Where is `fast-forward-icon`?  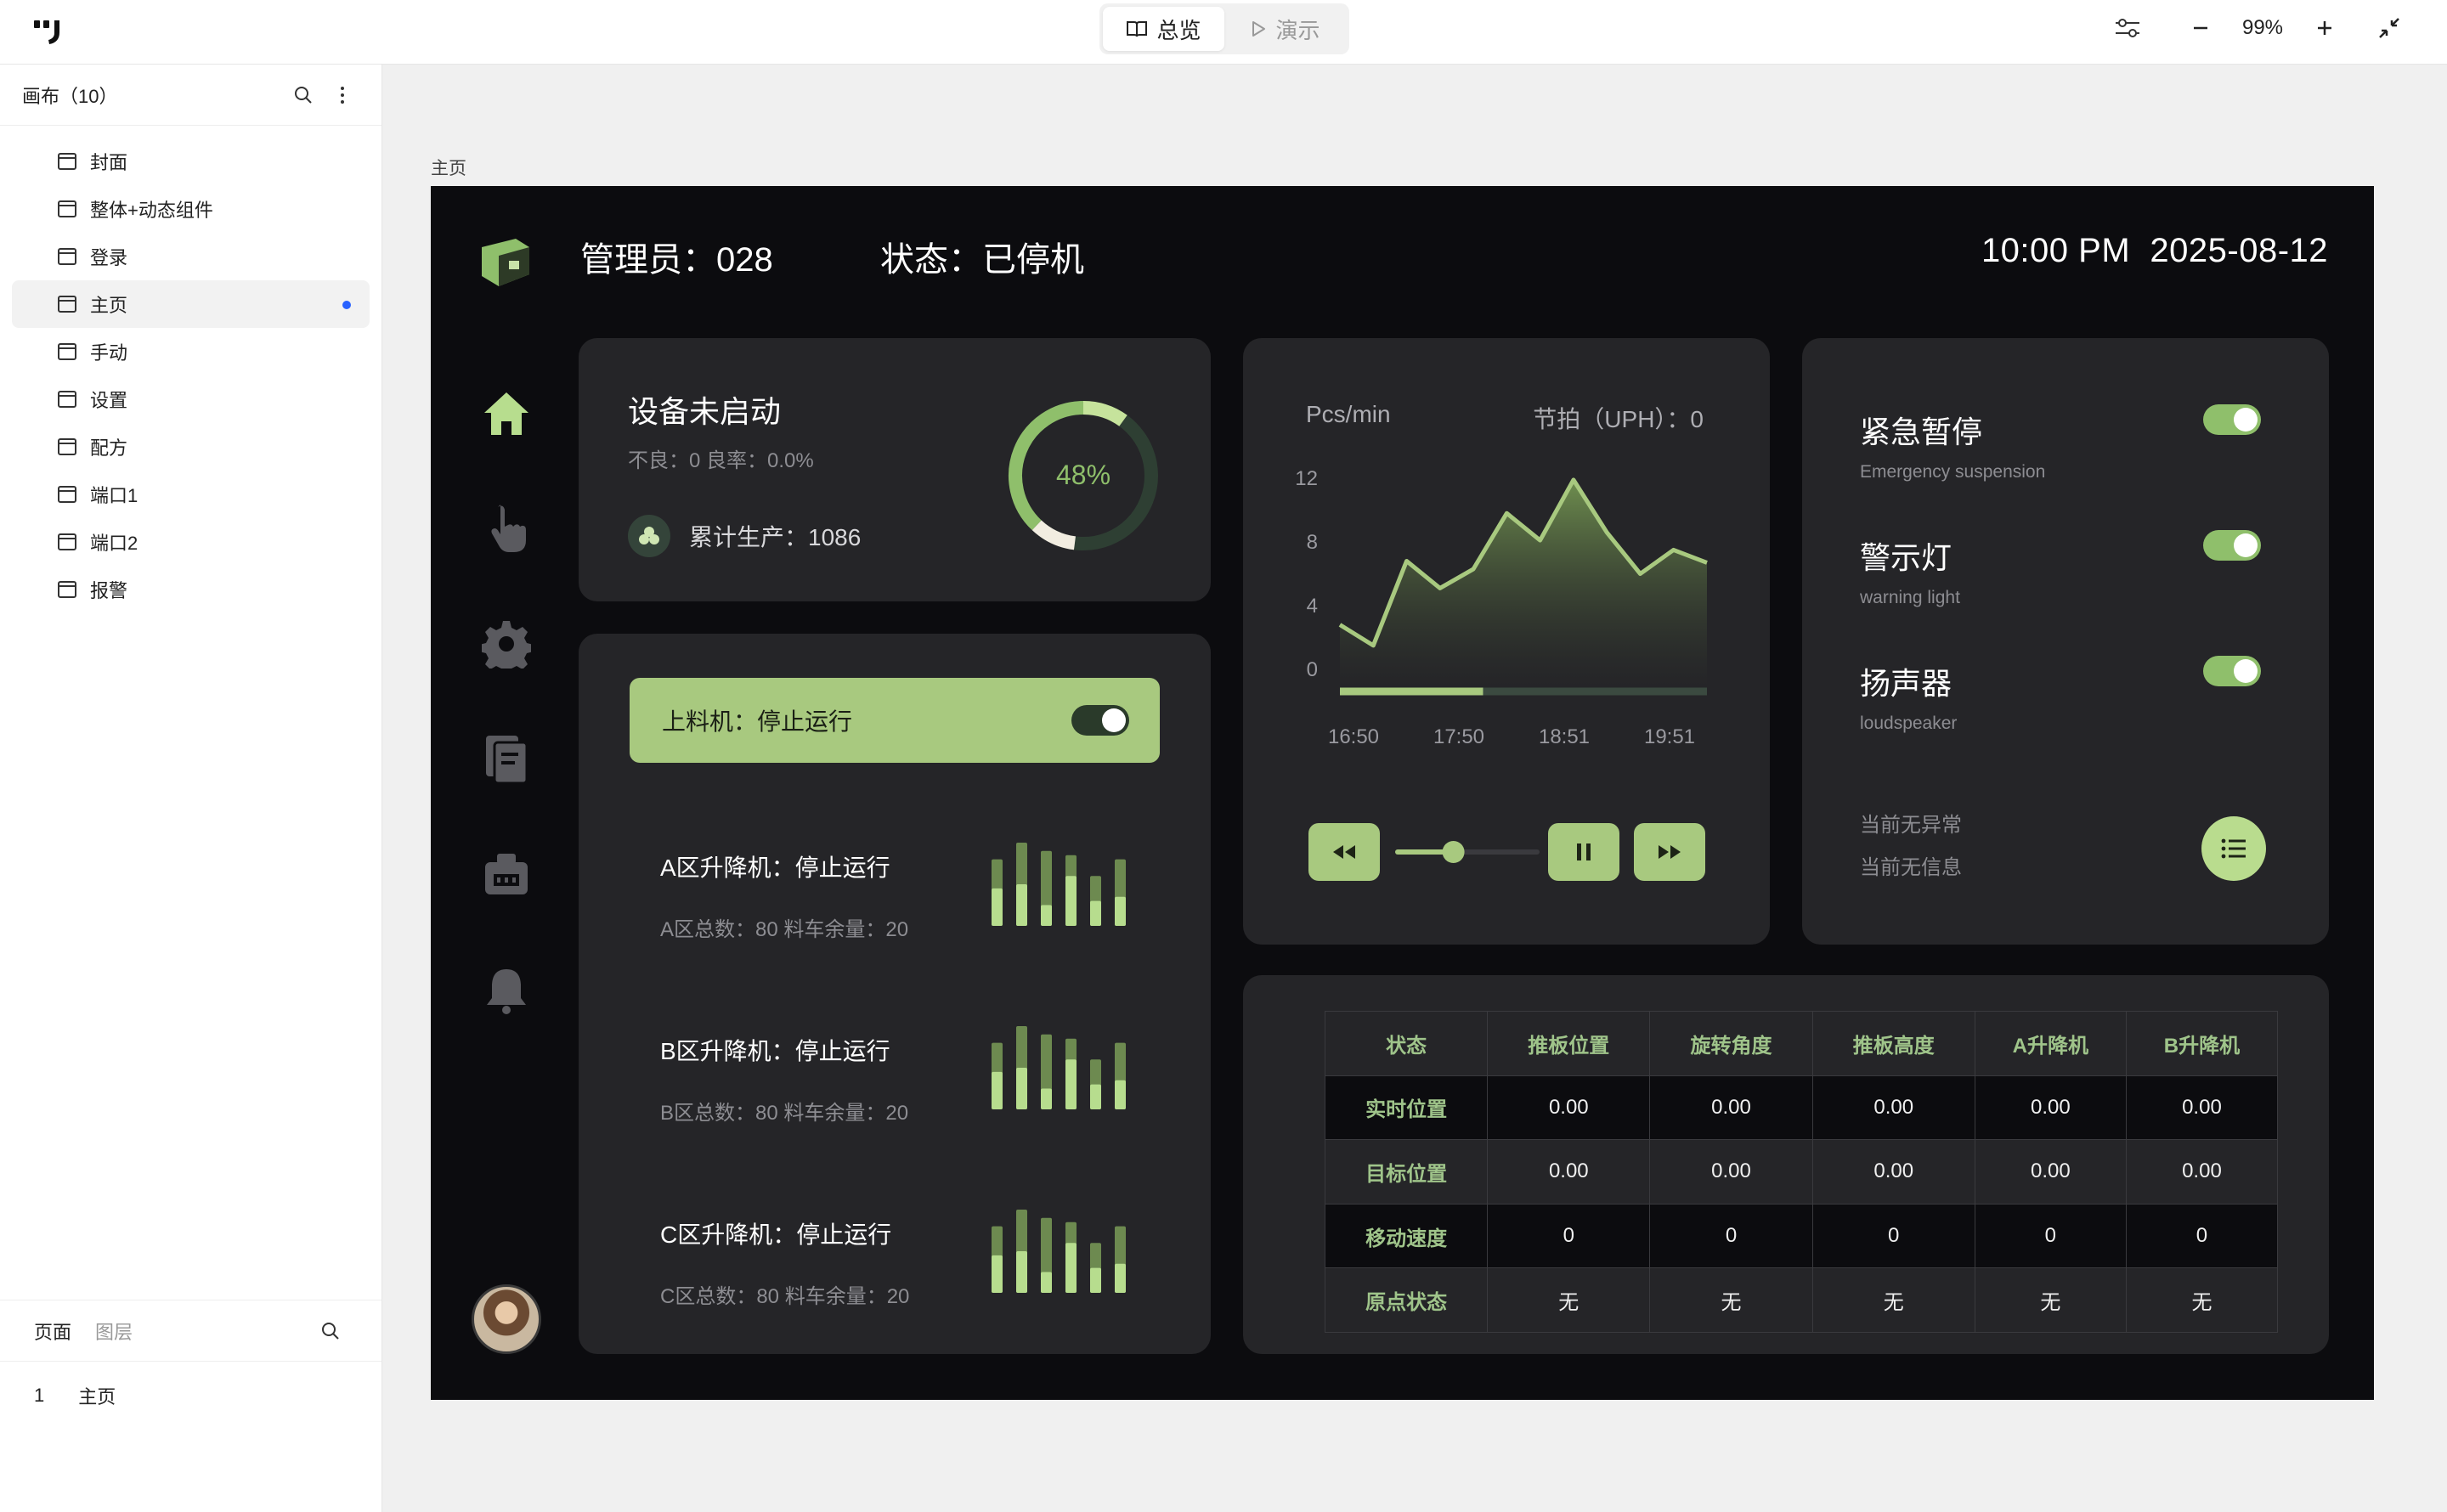
fast-forward-icon is located at coordinates (1670, 852).